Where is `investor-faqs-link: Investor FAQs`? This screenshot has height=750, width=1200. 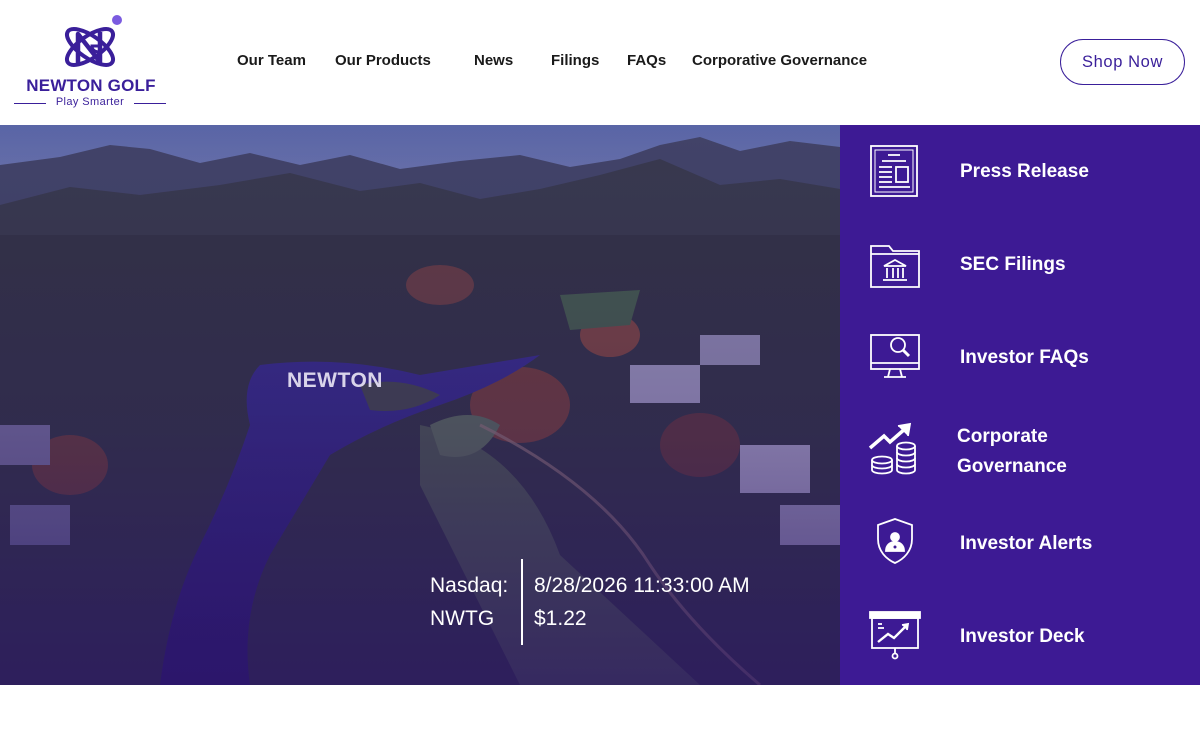
investor-faqs-link: Investor FAQs is located at coordinates (1020, 357).